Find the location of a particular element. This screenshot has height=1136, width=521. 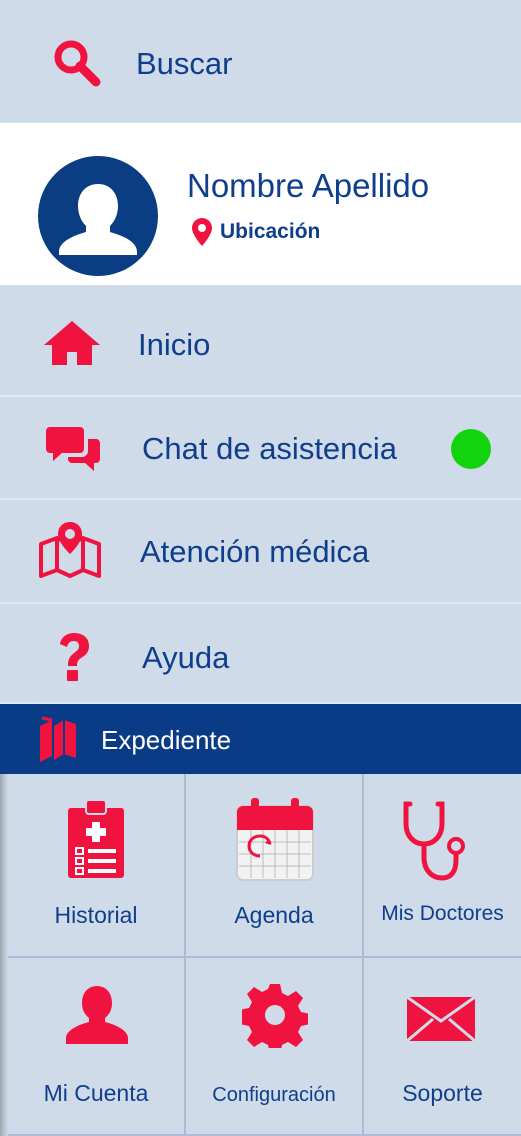

grid-item-agenda: Agenda is located at coordinates (275, 866).